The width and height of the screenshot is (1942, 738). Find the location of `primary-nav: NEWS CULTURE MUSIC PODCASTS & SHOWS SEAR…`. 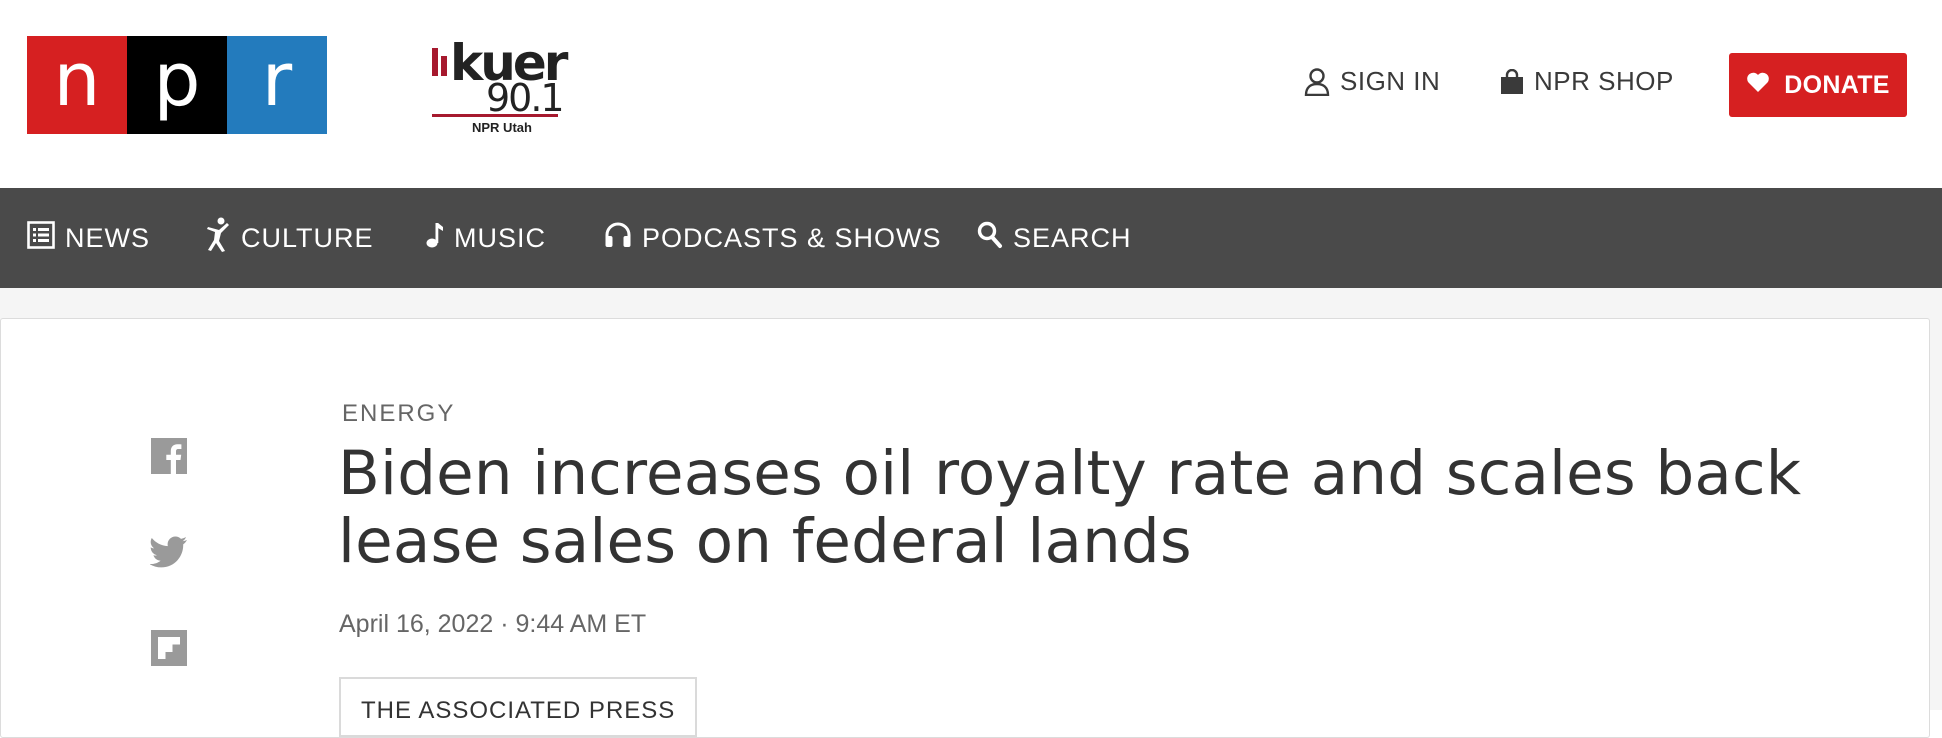

primary-nav: NEWS CULTURE MUSIC PODCASTS & SHOWS SEAR… is located at coordinates (971, 238).